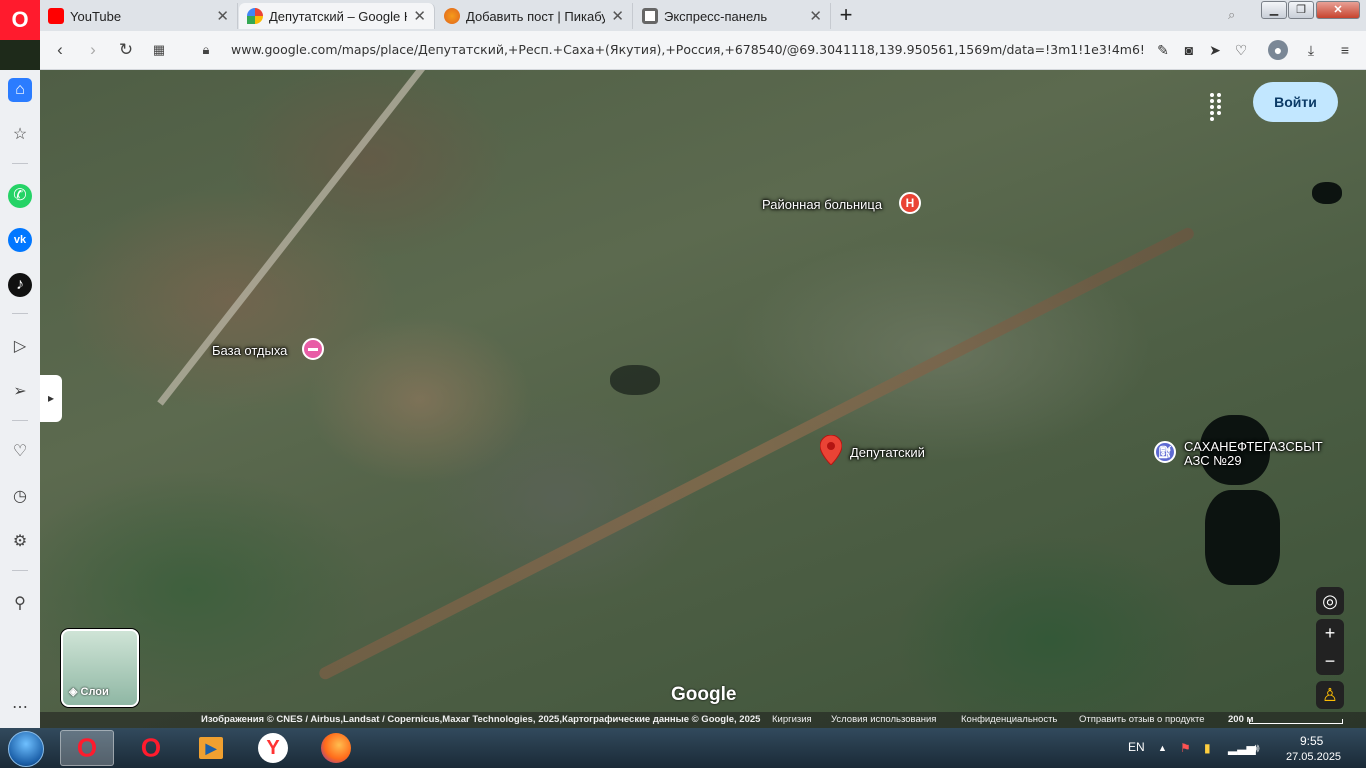 The height and width of the screenshot is (768, 1366). I want to click on expand-panel-button: ▸, so click(51, 398).